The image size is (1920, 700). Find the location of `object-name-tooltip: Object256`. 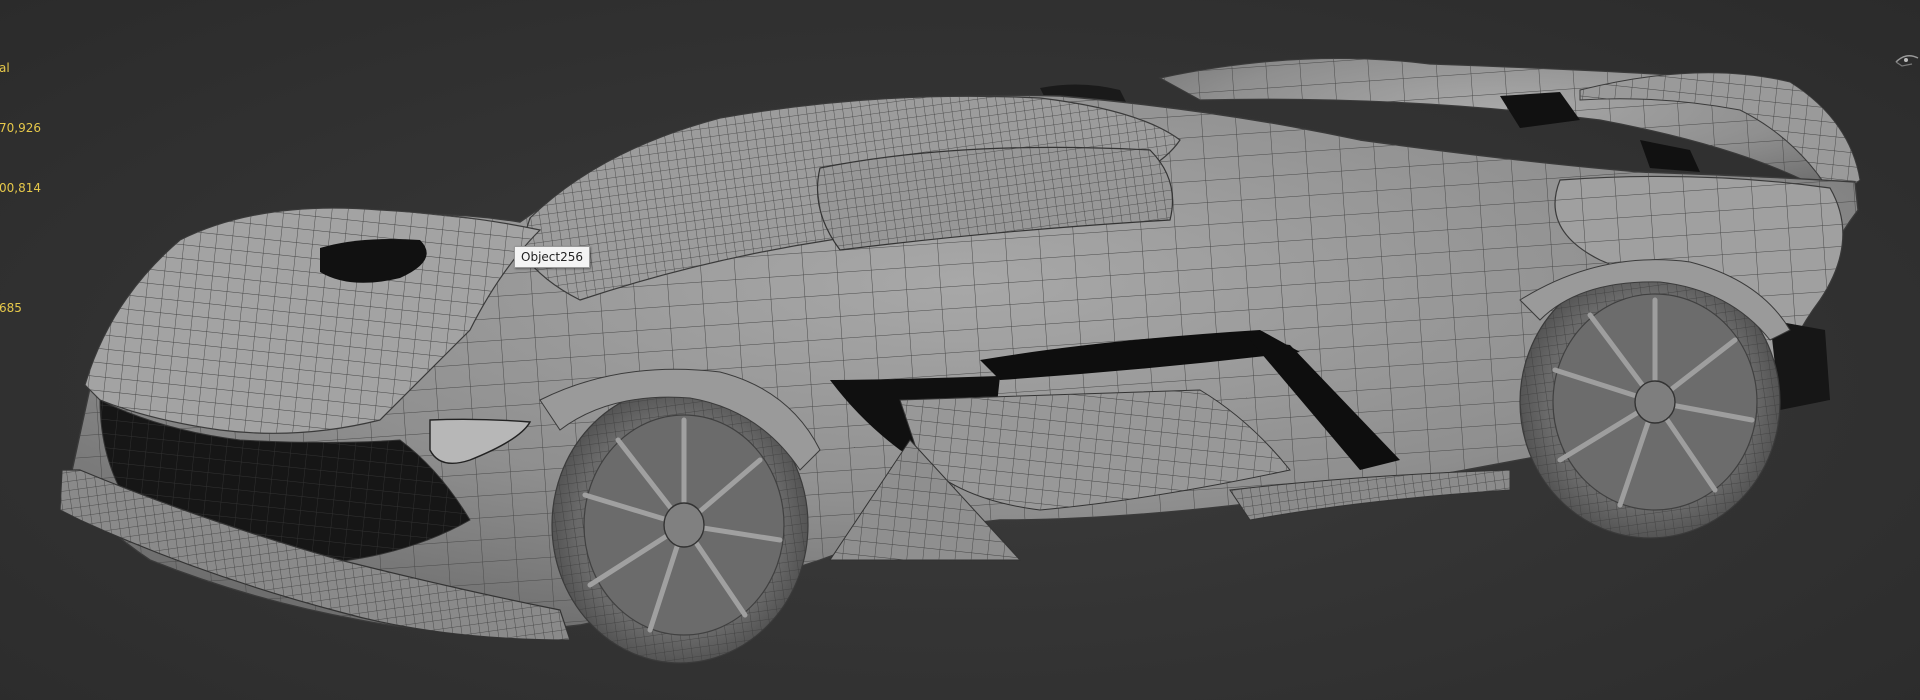

object-name-tooltip: Object256 is located at coordinates (552, 257).